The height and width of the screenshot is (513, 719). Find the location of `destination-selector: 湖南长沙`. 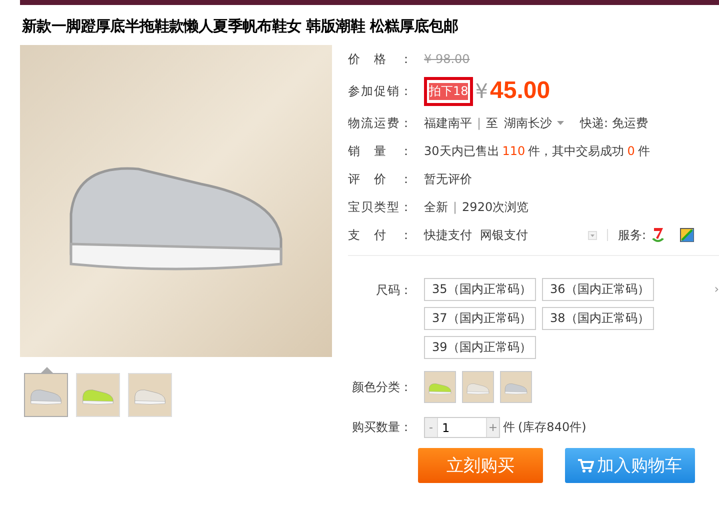

destination-selector: 湖南长沙 is located at coordinates (528, 123).